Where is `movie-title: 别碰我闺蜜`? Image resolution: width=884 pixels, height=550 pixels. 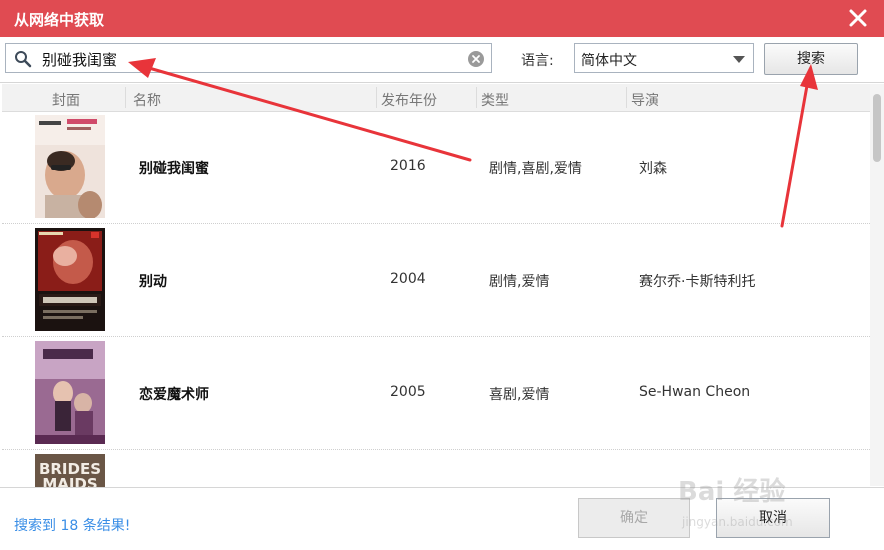 movie-title: 别碰我闺蜜 is located at coordinates (174, 169).